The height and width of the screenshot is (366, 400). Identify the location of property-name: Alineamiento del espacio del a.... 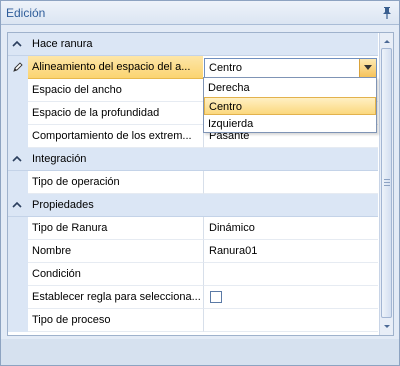
(115, 67).